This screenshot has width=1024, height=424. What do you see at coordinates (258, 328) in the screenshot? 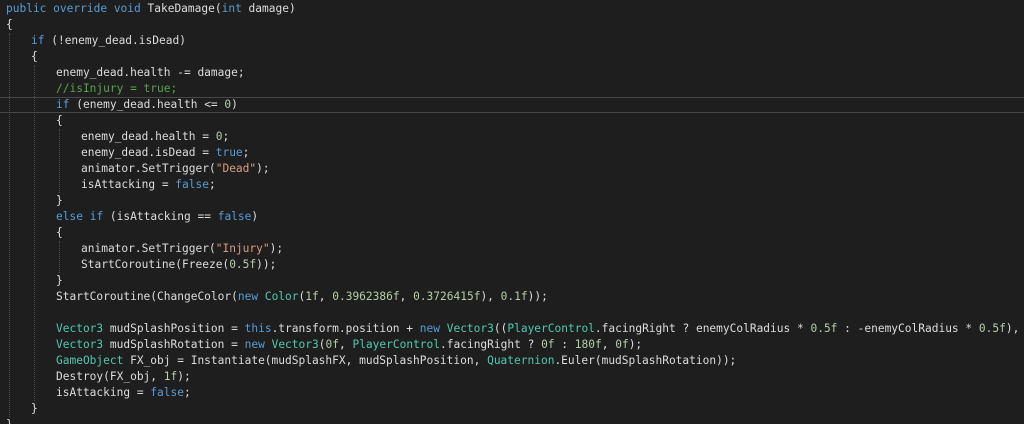
I see `code-token: this` at bounding box center [258, 328].